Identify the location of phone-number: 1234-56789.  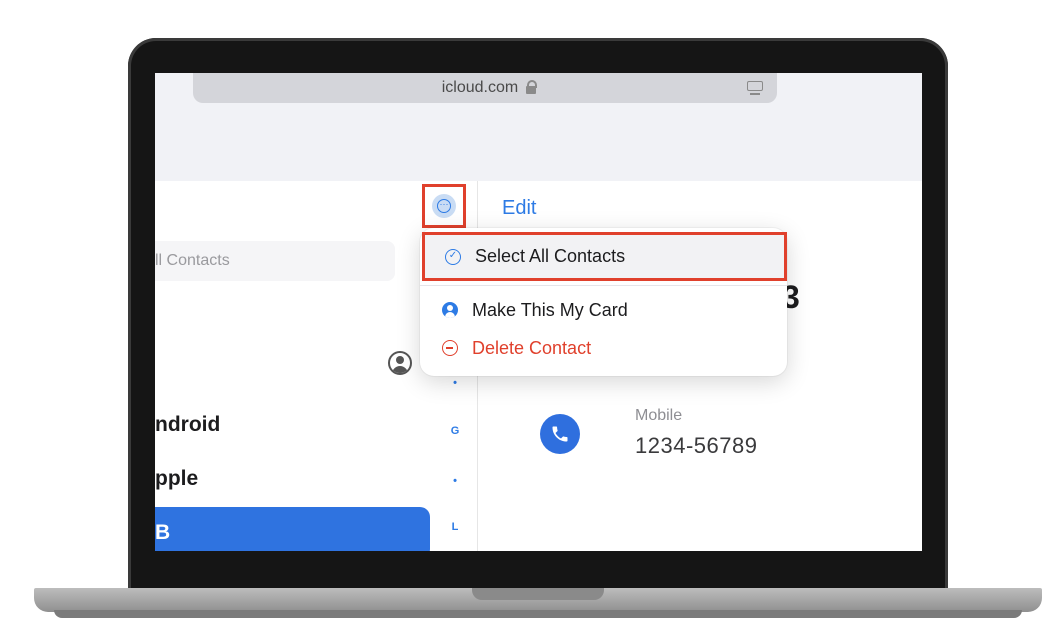
(696, 446).